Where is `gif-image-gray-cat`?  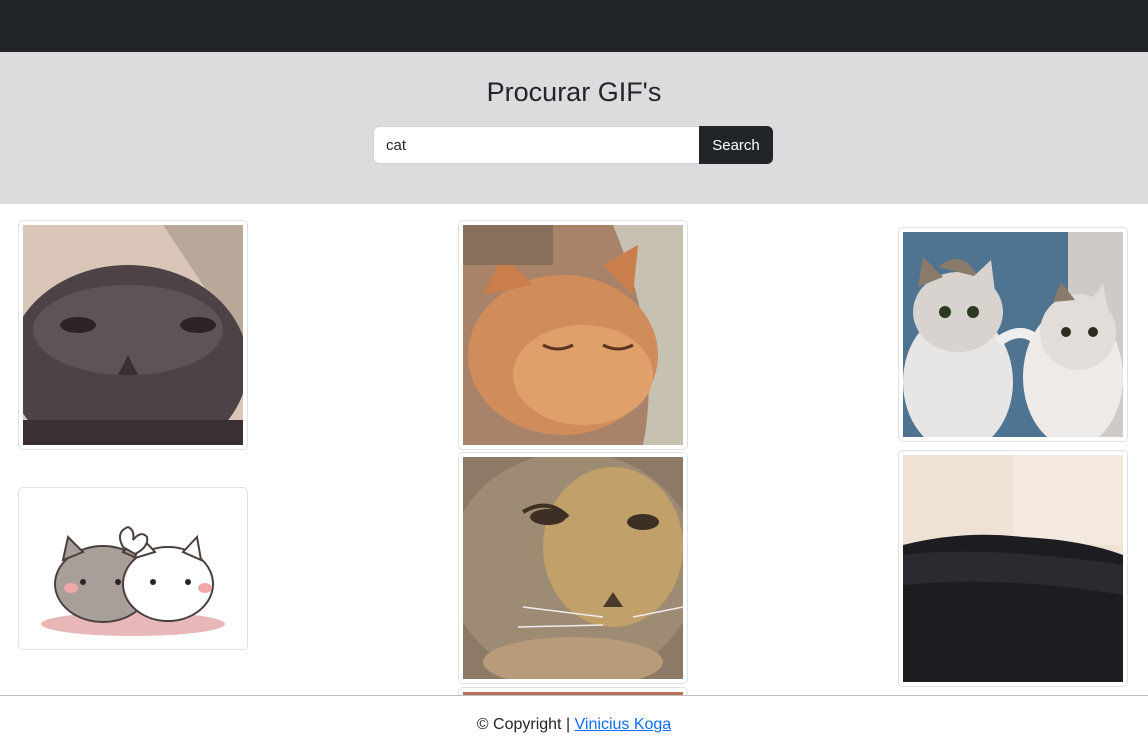 gif-image-gray-cat is located at coordinates (133, 335).